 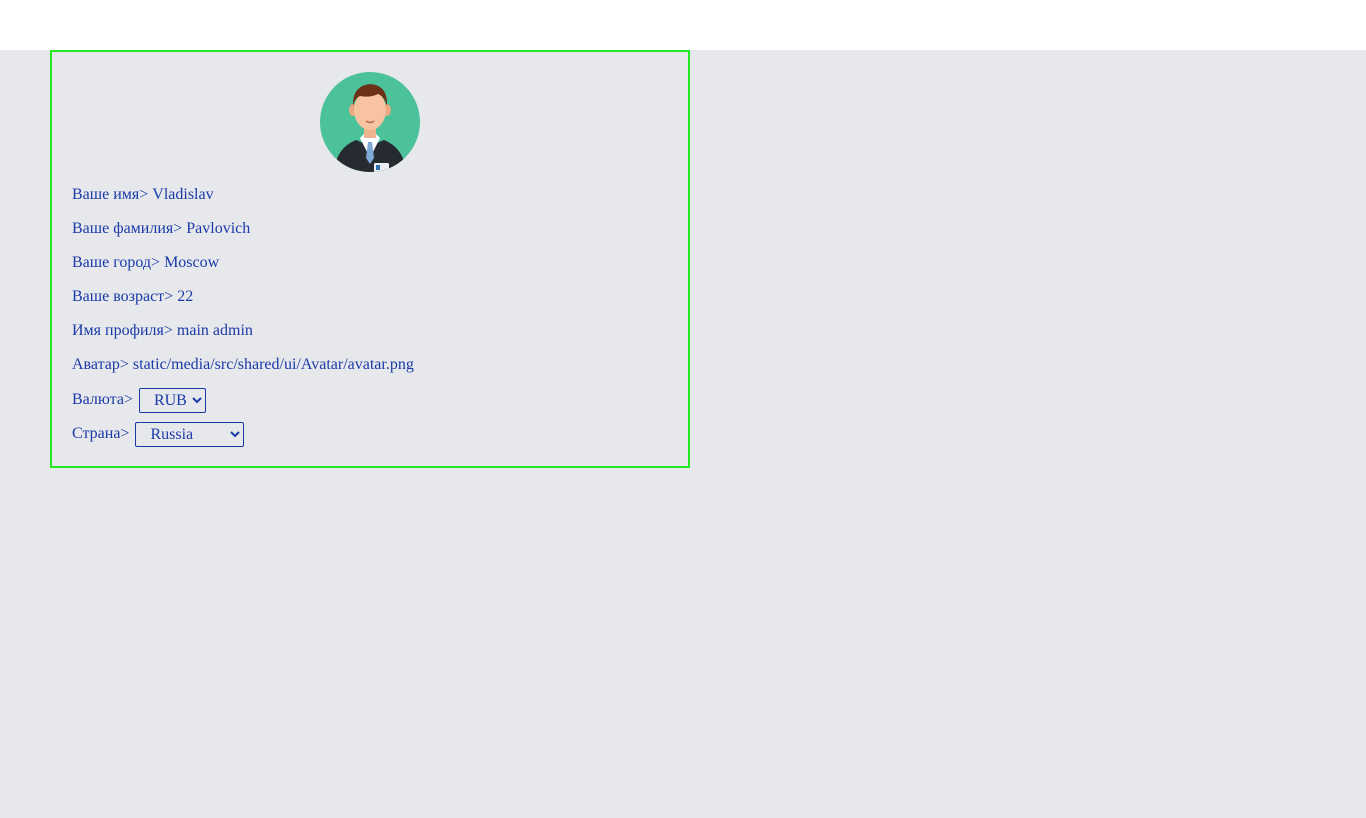 What do you see at coordinates (370, 122) in the screenshot?
I see `person-avatar-icon` at bounding box center [370, 122].